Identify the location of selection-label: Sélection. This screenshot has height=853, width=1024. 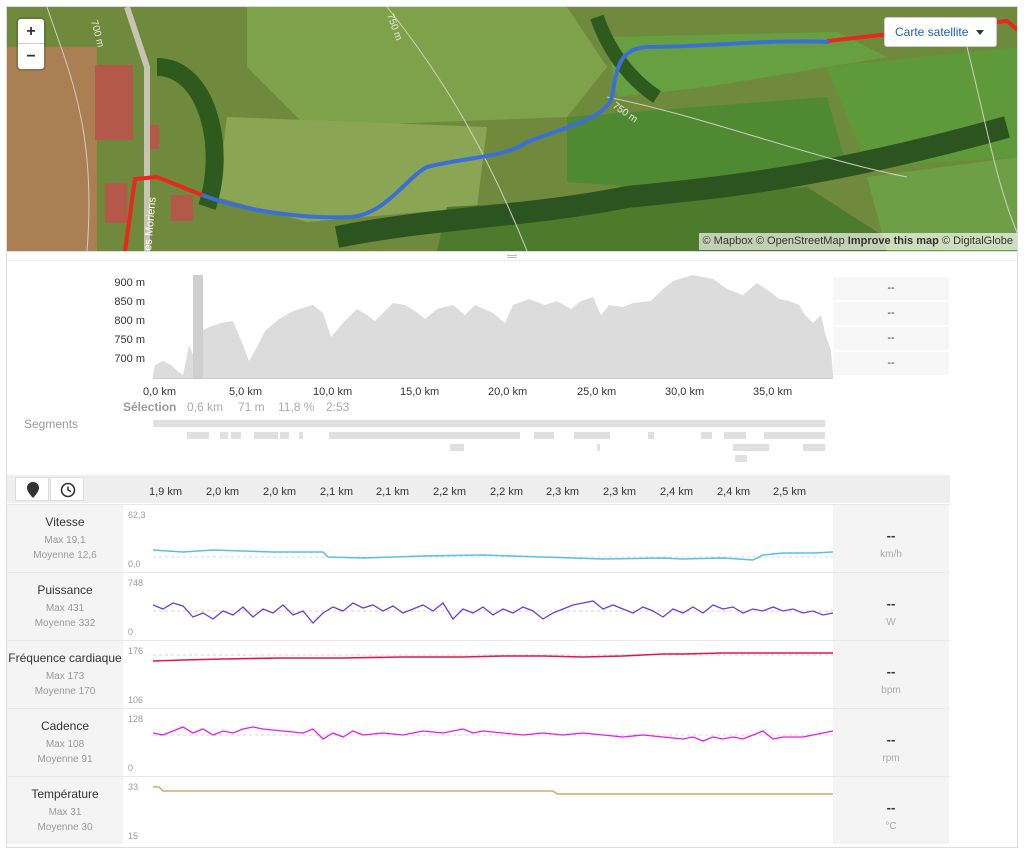
(150, 407).